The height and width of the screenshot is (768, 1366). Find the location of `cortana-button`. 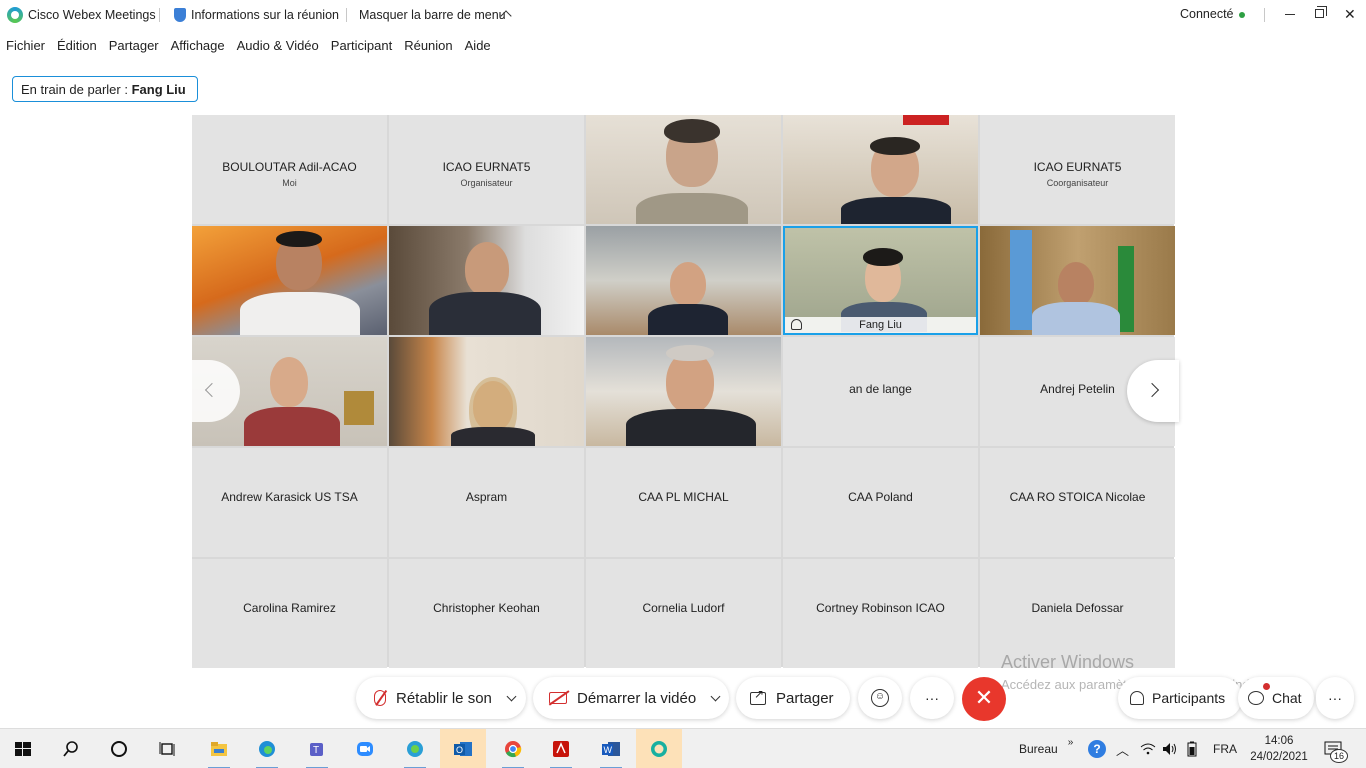

cortana-button is located at coordinates (119, 748).